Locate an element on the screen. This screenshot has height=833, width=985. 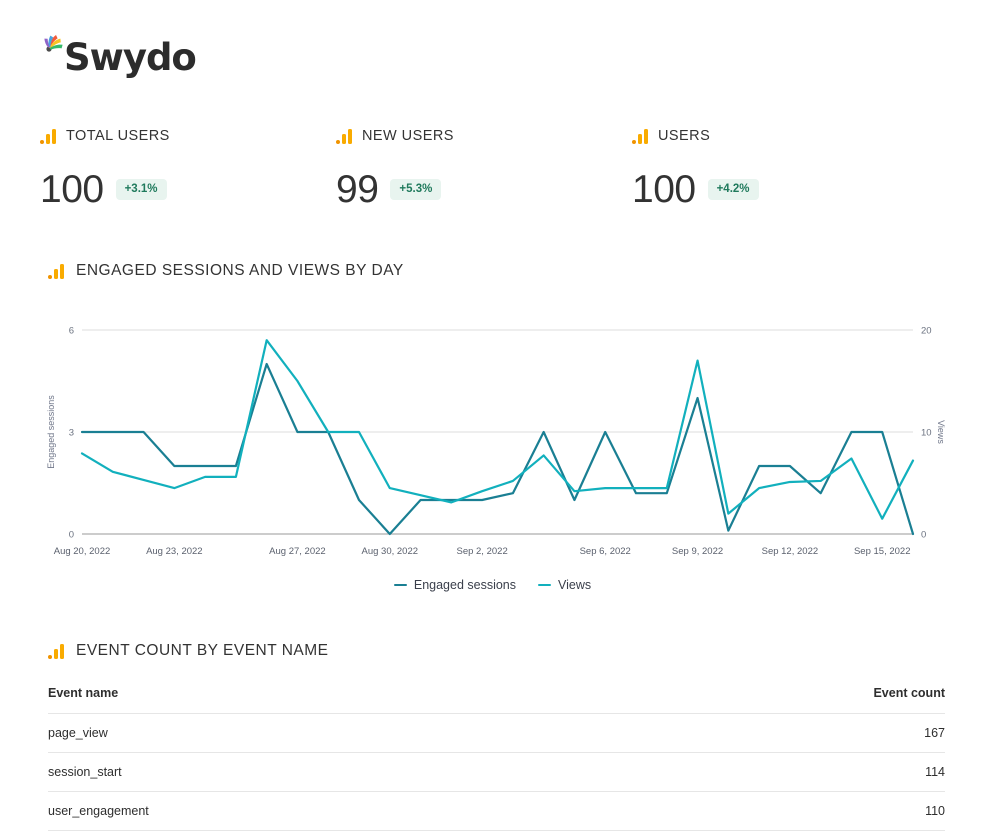
cell-event-name: page_view is located at coordinates (78, 733).